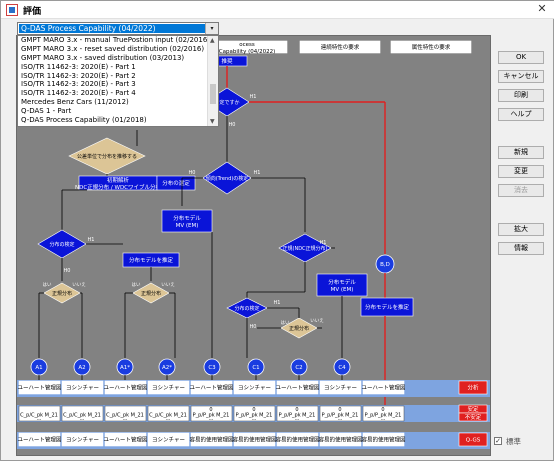 The width and height of the screenshot is (554, 461). Describe the element at coordinates (81, 368) in the screenshot. I see `flow-label: A2` at that location.